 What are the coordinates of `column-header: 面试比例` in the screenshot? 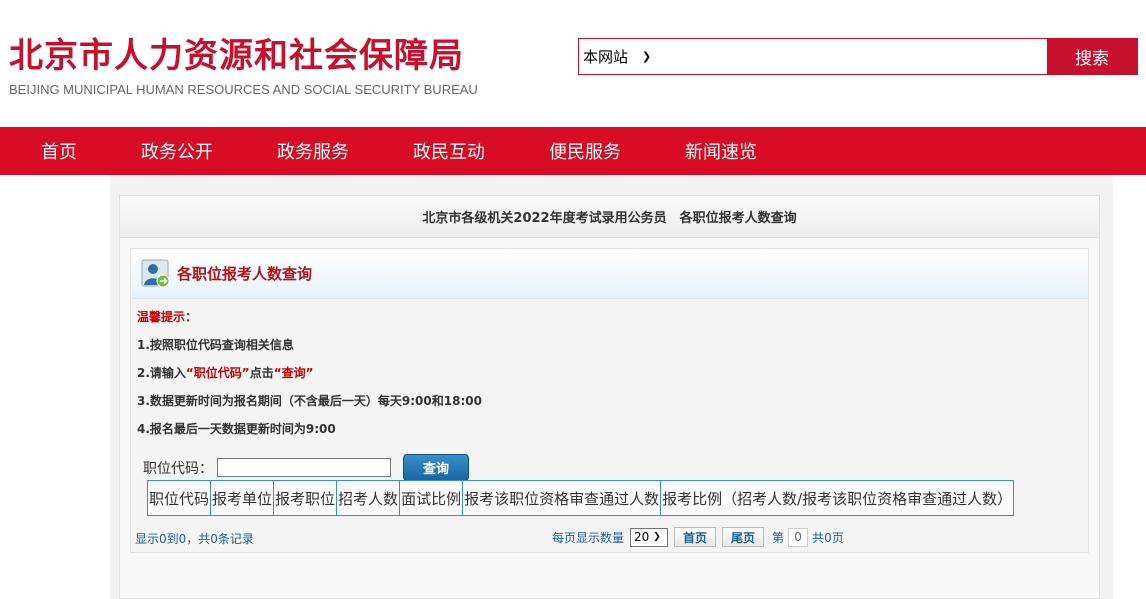 It's located at (431, 498).